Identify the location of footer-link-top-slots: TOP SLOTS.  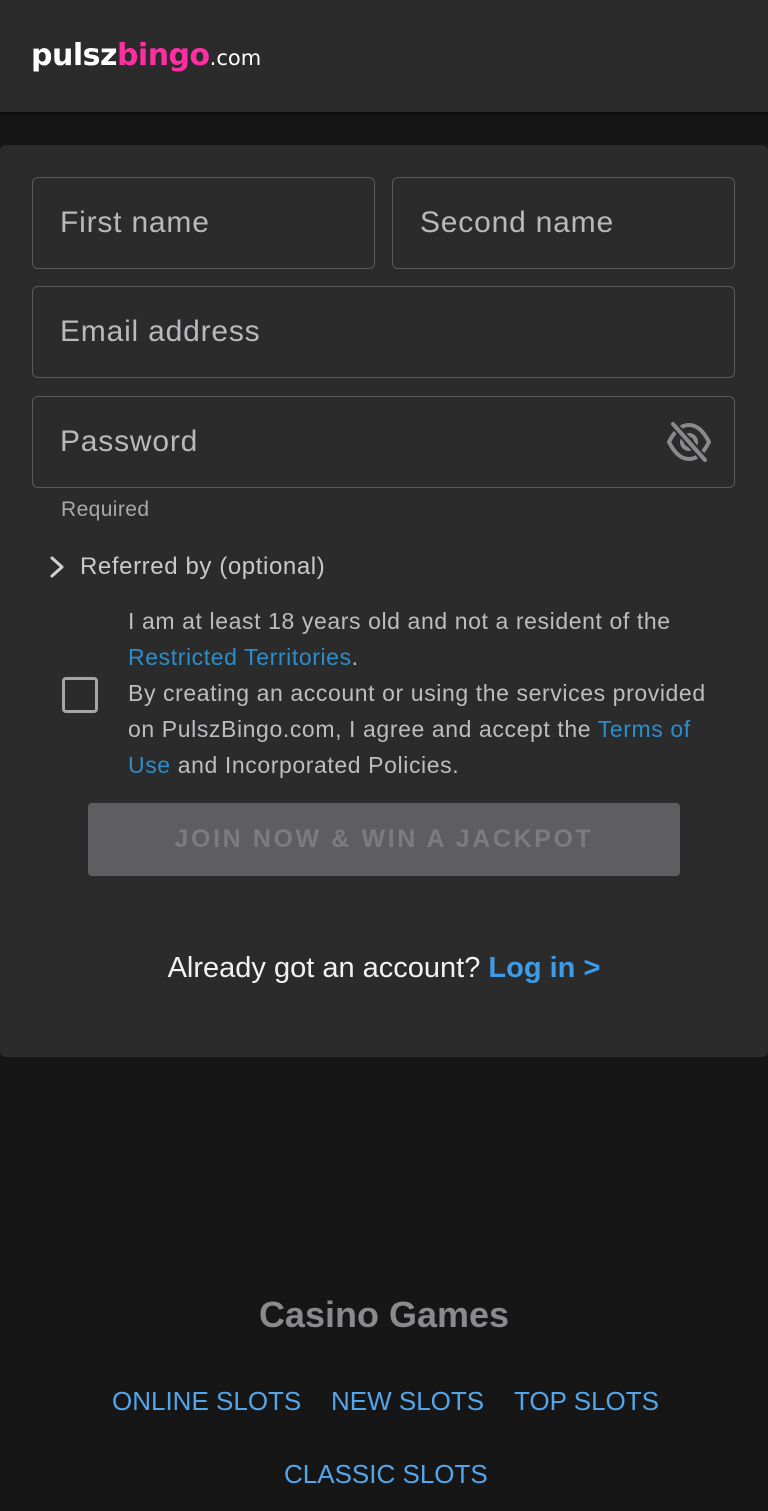
(586, 1401).